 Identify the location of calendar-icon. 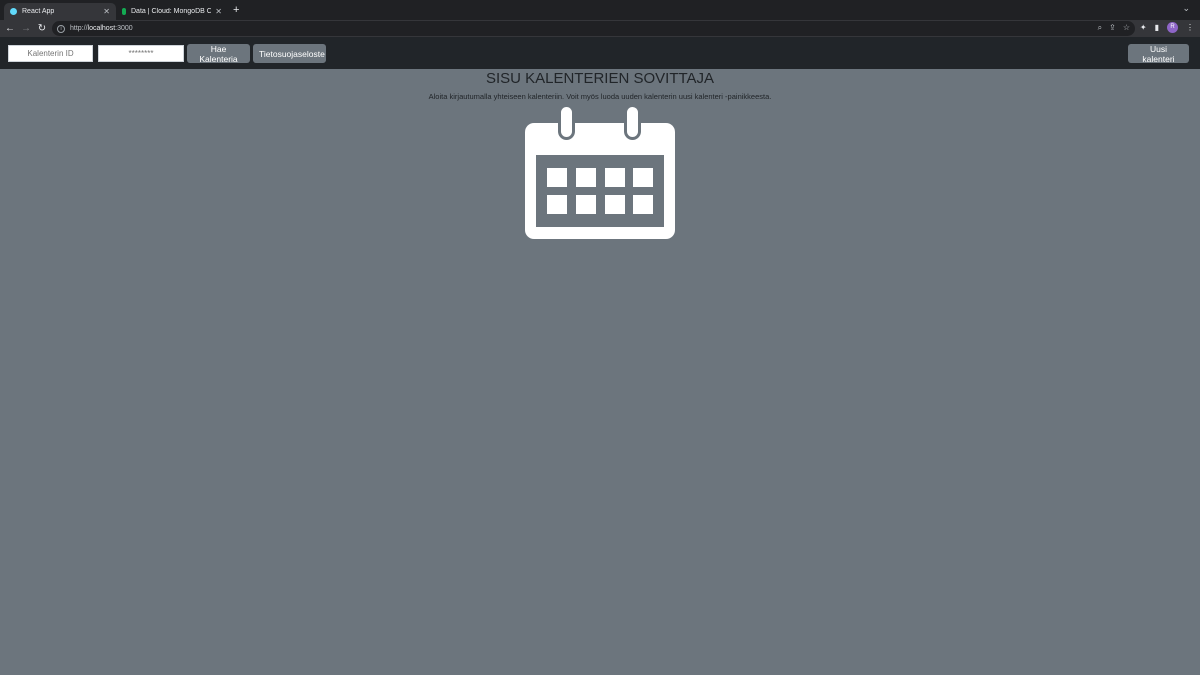
(600, 171).